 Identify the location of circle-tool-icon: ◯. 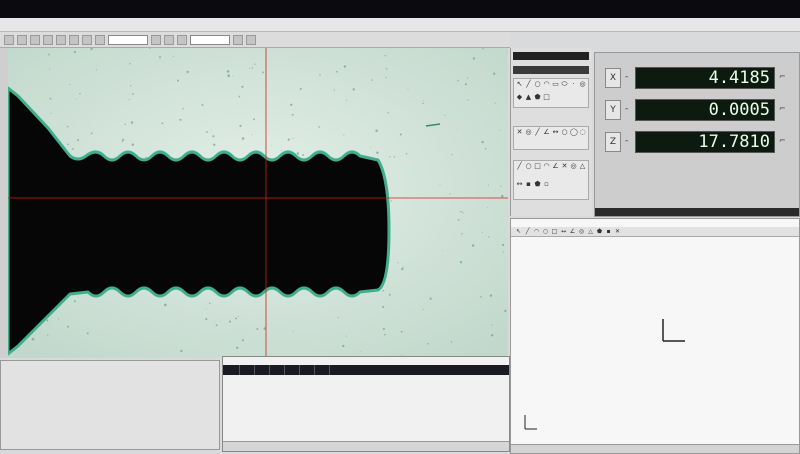
(574, 132).